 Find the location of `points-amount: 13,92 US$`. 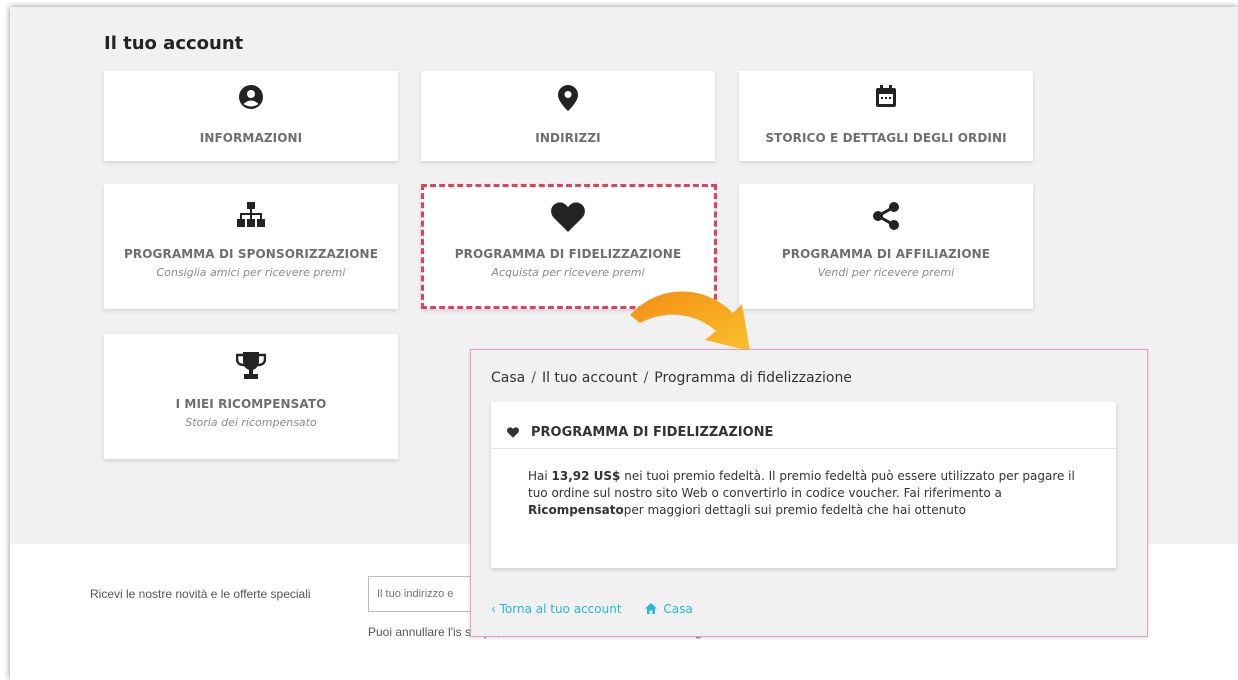

points-amount: 13,92 US$ is located at coordinates (586, 476).